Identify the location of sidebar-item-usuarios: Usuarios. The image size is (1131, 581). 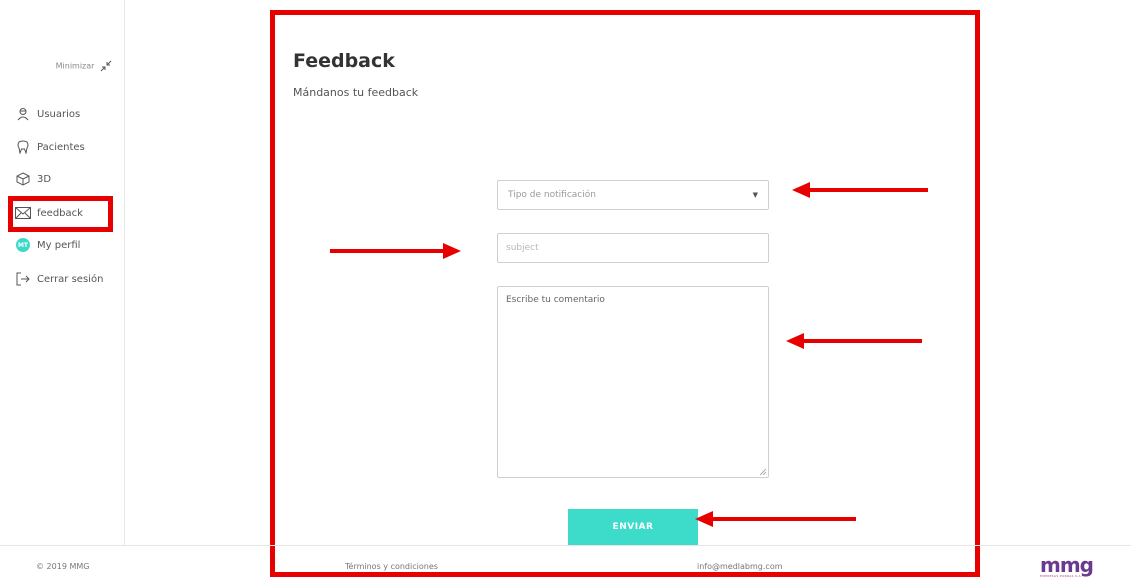
(47, 114).